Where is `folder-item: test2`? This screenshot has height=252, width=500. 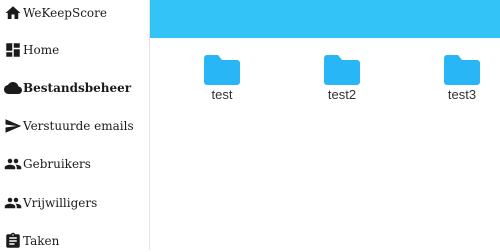
folder-item: test2 is located at coordinates (342, 78).